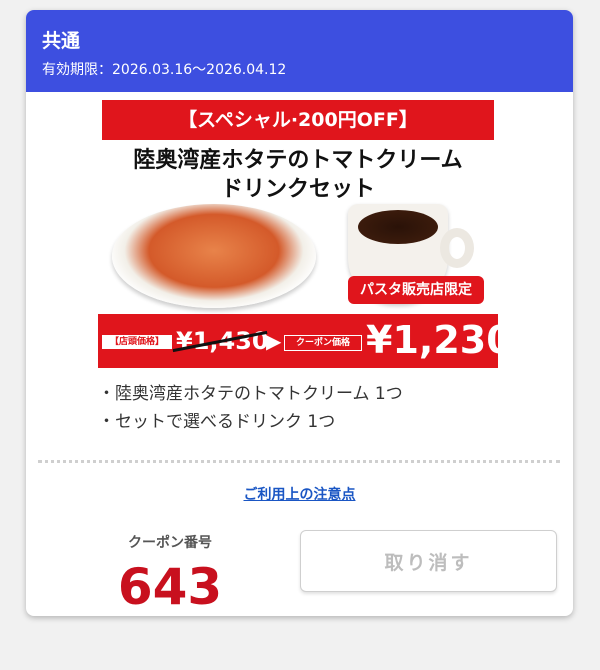  What do you see at coordinates (439, 340) in the screenshot?
I see `coupon-price: ¥1,230` at bounding box center [439, 340].